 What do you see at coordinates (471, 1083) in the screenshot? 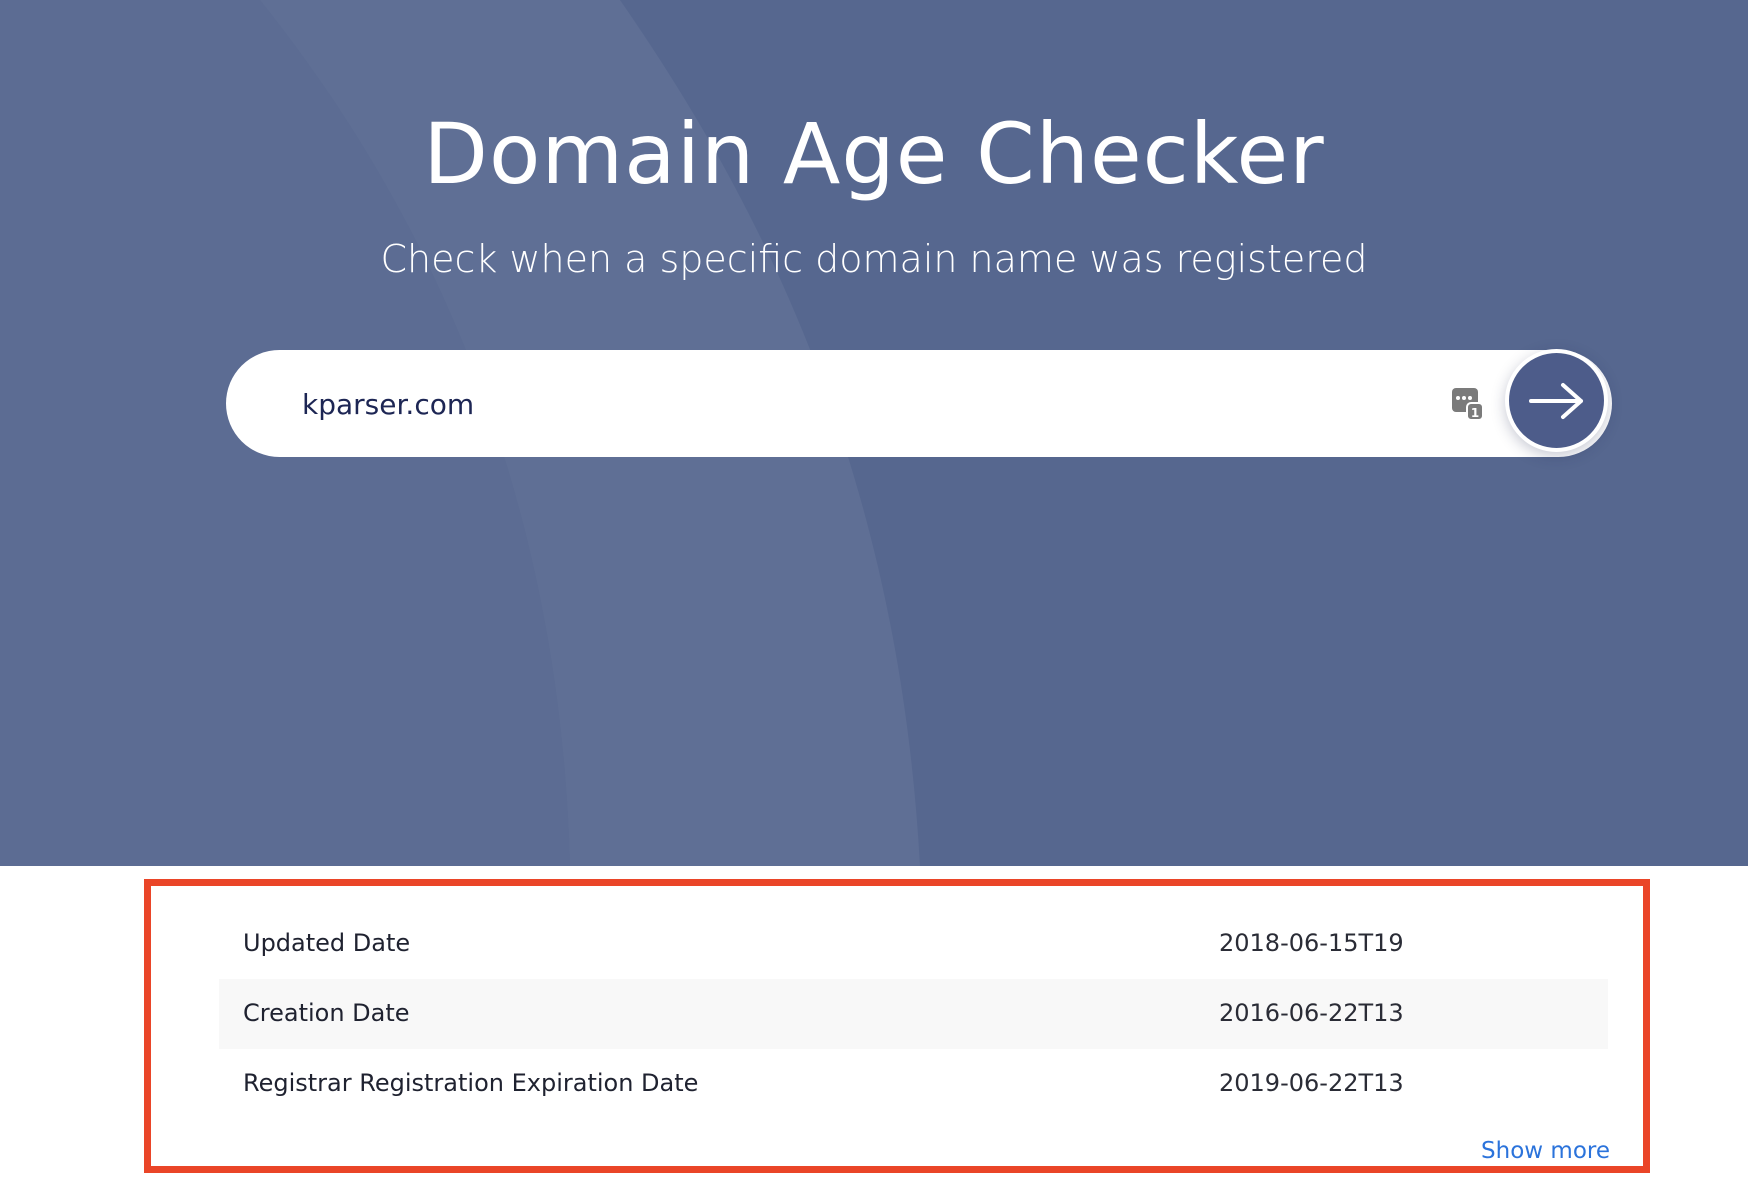
I see `result-label: Registrar Registration Expiration Date` at bounding box center [471, 1083].